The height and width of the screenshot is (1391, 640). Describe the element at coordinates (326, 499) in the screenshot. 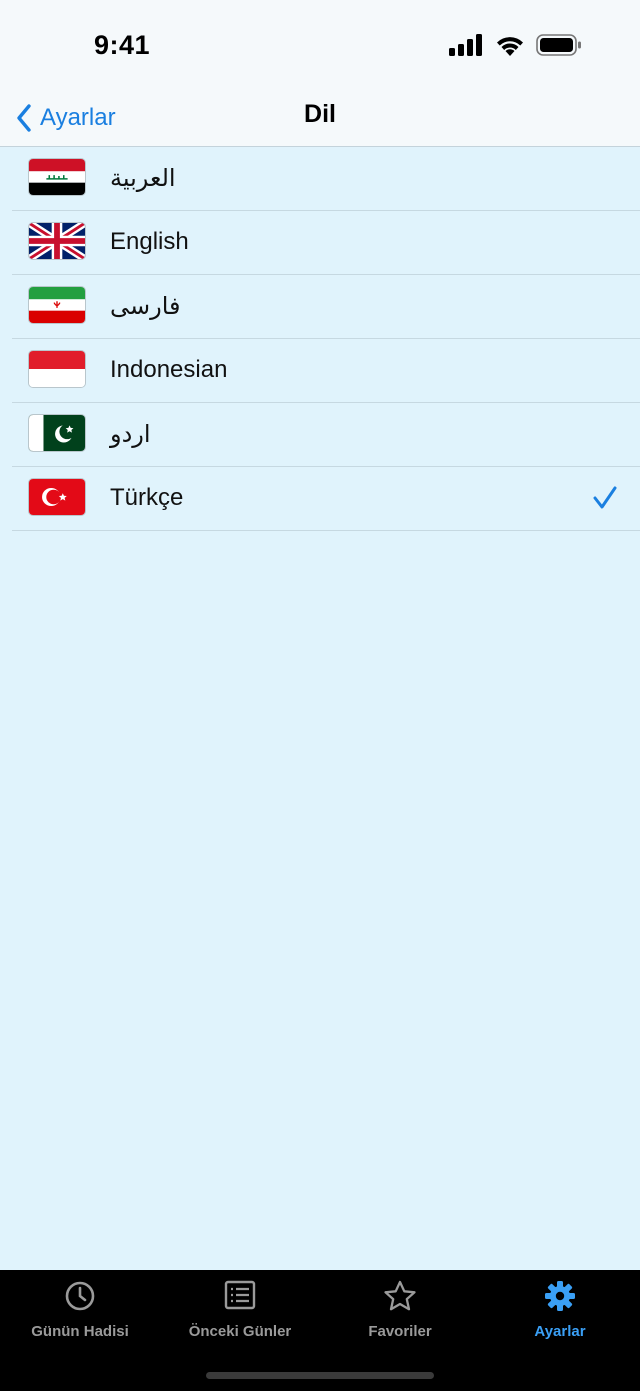

I see `language-row-turkish: Türkçe` at that location.